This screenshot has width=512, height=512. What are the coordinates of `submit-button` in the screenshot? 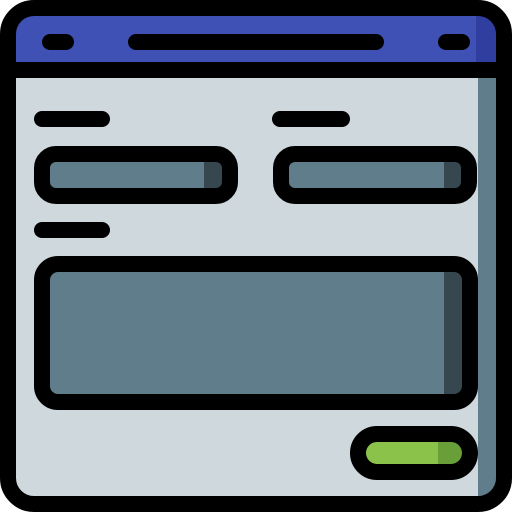 It's located at (414, 453).